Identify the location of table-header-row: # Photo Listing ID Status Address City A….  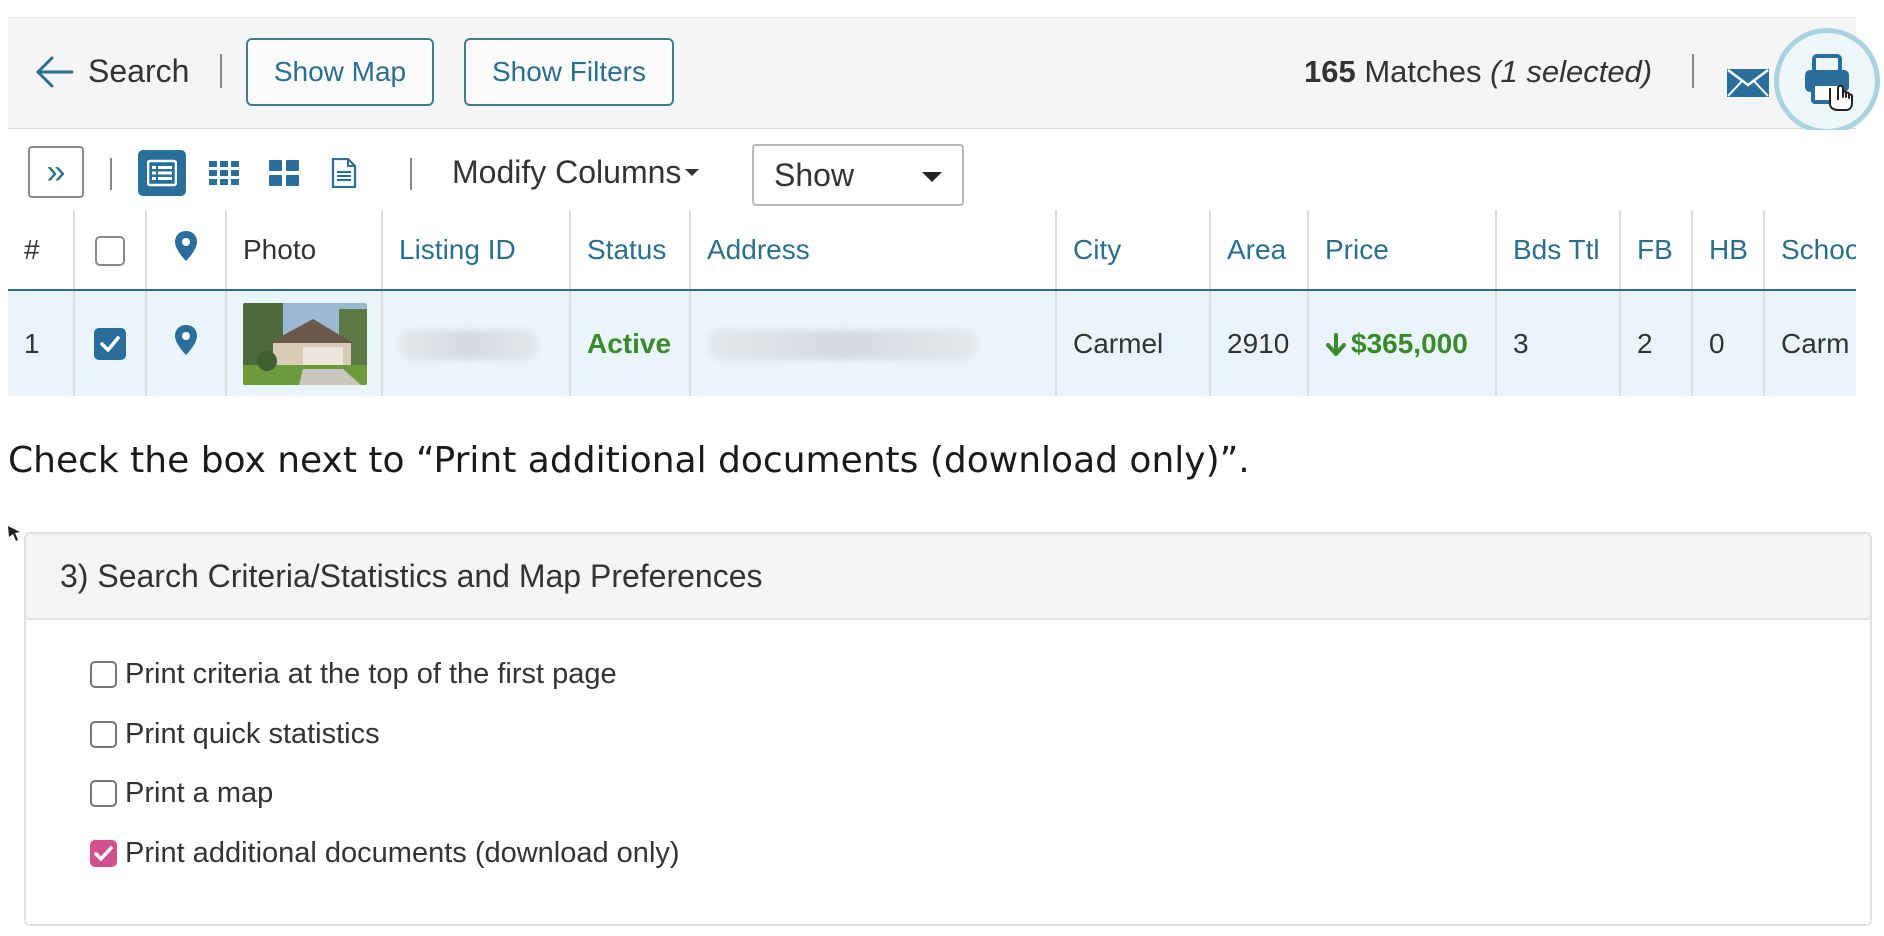
(932, 250).